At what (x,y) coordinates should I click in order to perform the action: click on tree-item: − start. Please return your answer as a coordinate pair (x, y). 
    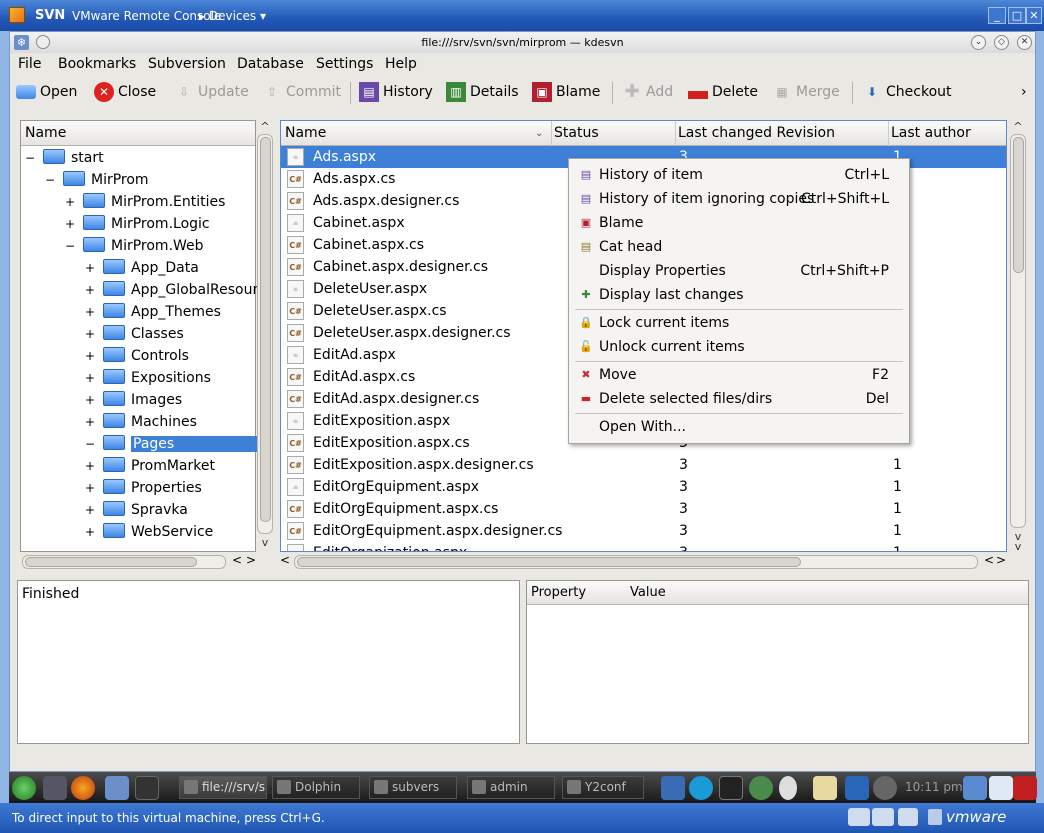
    Looking at the image, I should click on (64, 158).